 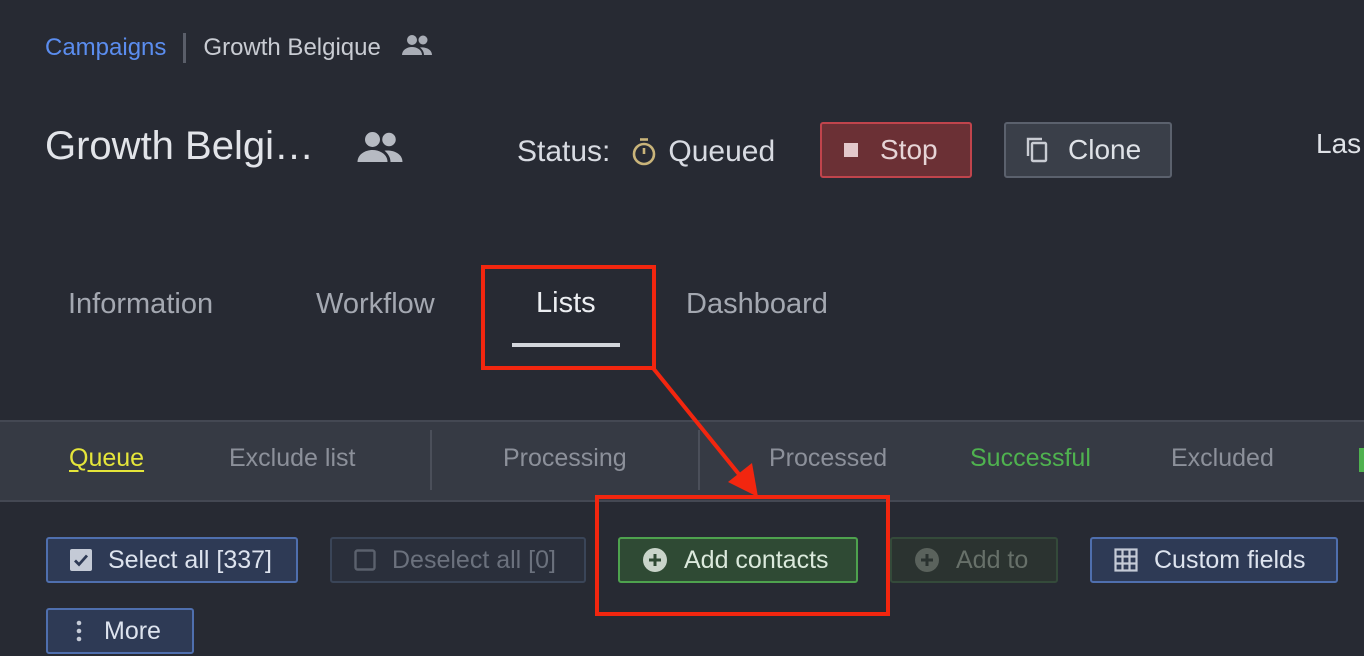 I want to click on more-button: More, so click(x=120, y=631).